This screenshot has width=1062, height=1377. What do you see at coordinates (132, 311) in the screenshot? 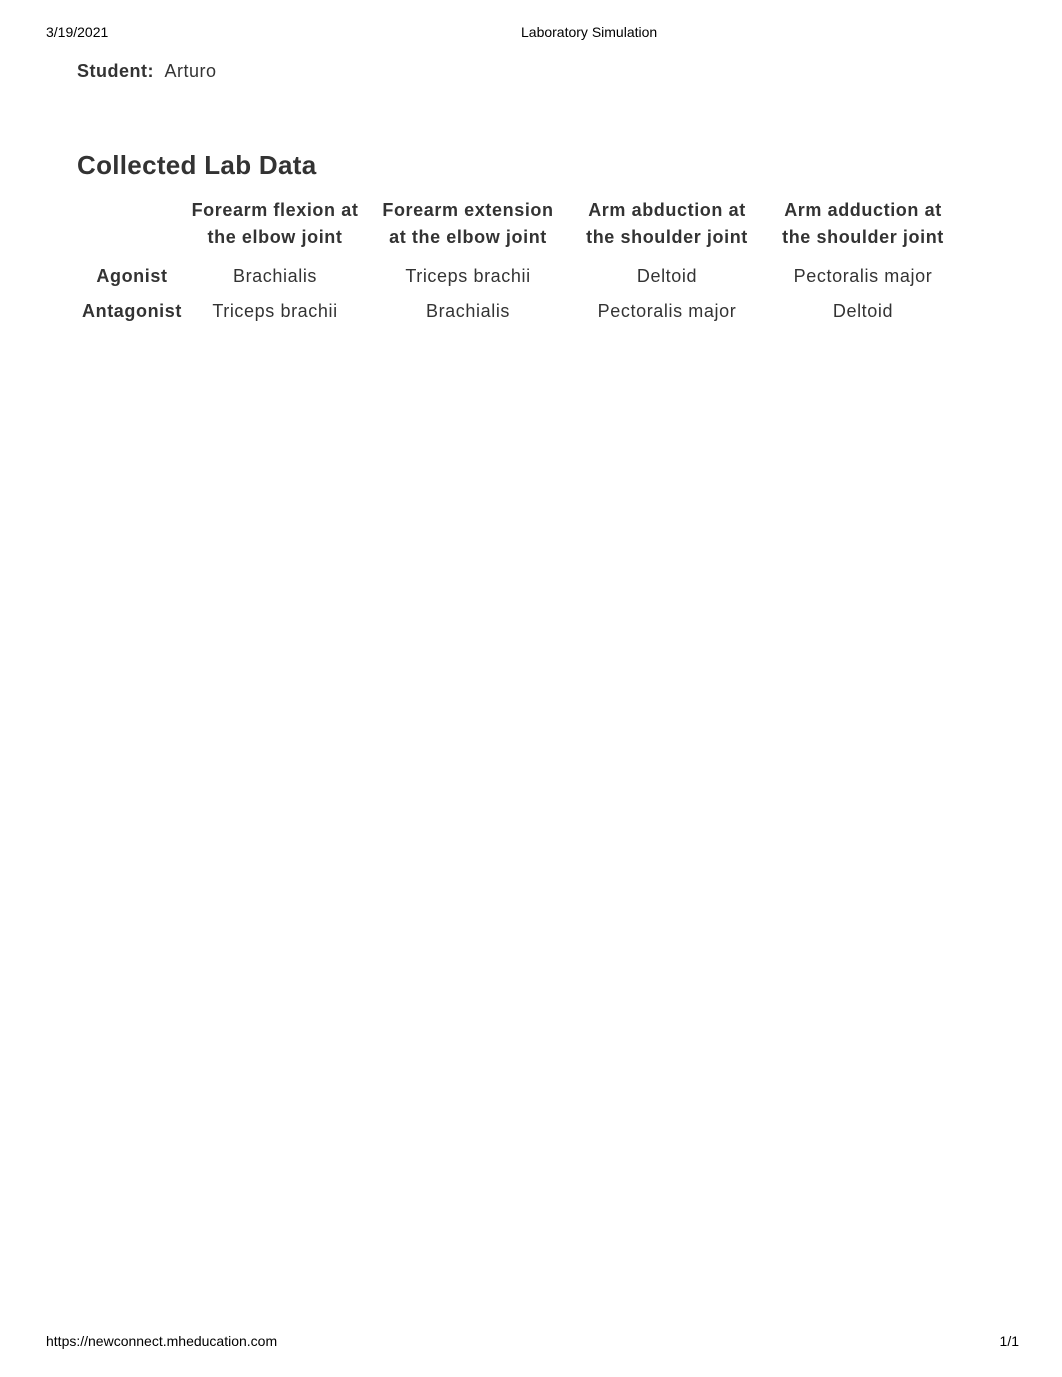
I see `row-label: Antagonist` at bounding box center [132, 311].